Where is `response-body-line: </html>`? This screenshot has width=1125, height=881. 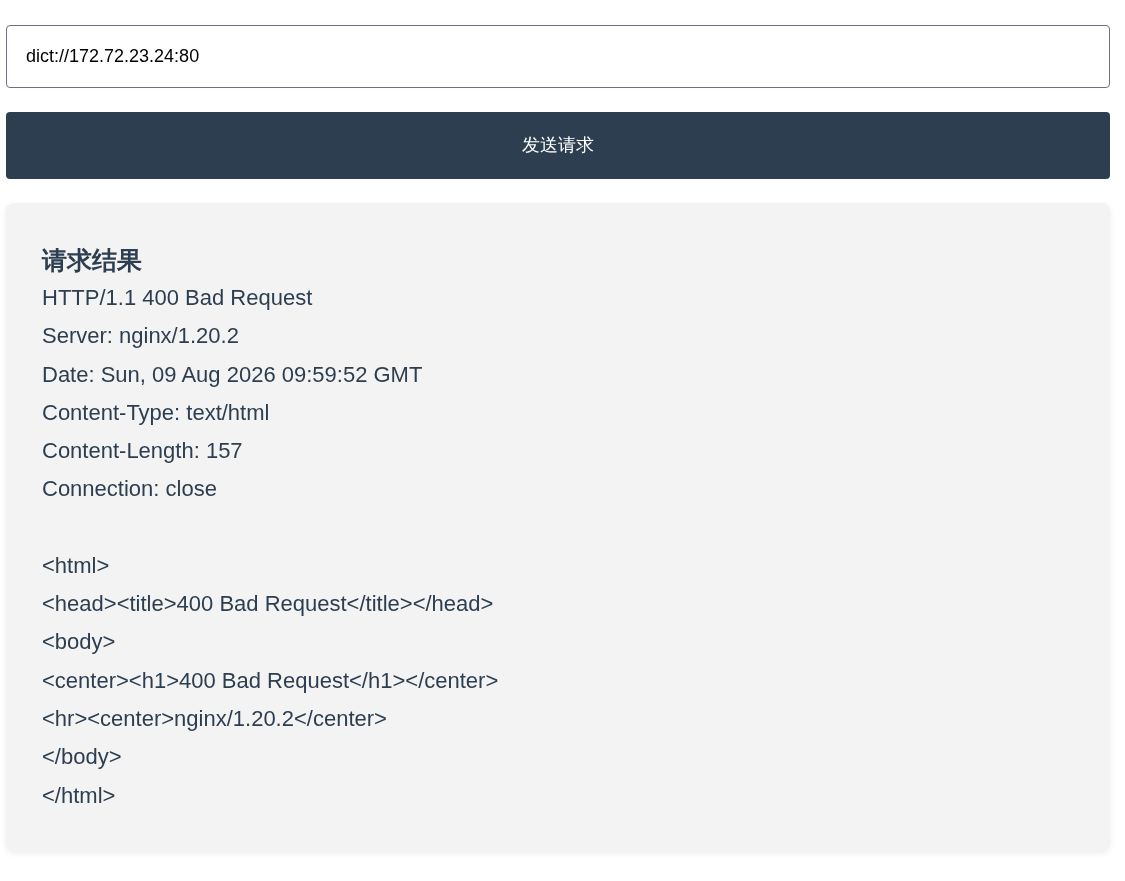 response-body-line: </html> is located at coordinates (79, 795).